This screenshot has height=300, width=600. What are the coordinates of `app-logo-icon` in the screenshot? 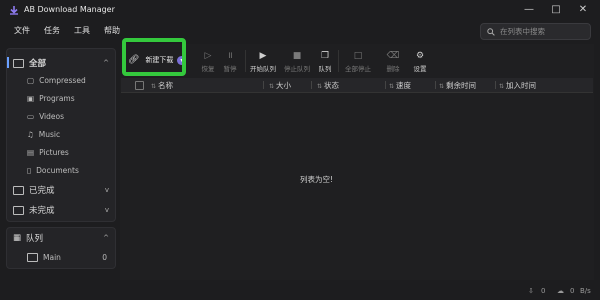 It's located at (14, 10).